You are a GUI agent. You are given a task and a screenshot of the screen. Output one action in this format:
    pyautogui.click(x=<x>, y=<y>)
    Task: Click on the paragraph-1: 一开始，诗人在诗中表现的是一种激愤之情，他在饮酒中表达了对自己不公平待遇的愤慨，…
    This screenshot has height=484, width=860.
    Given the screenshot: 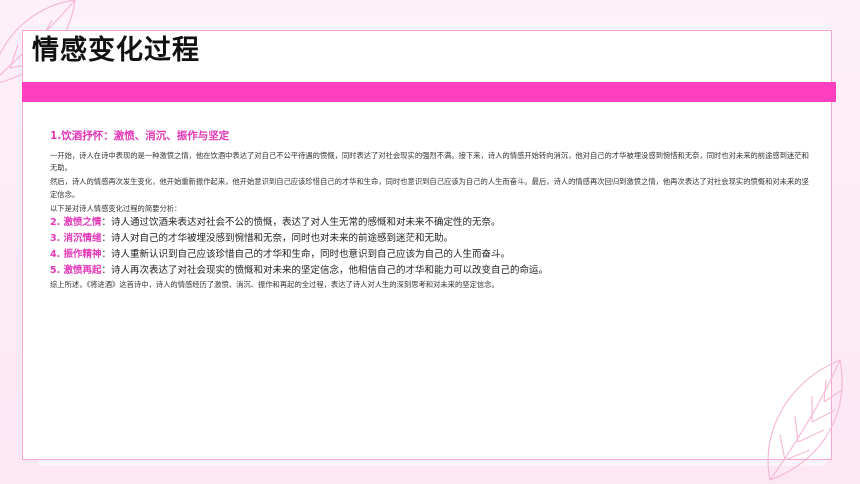 What is the action you would take?
    pyautogui.click(x=429, y=162)
    